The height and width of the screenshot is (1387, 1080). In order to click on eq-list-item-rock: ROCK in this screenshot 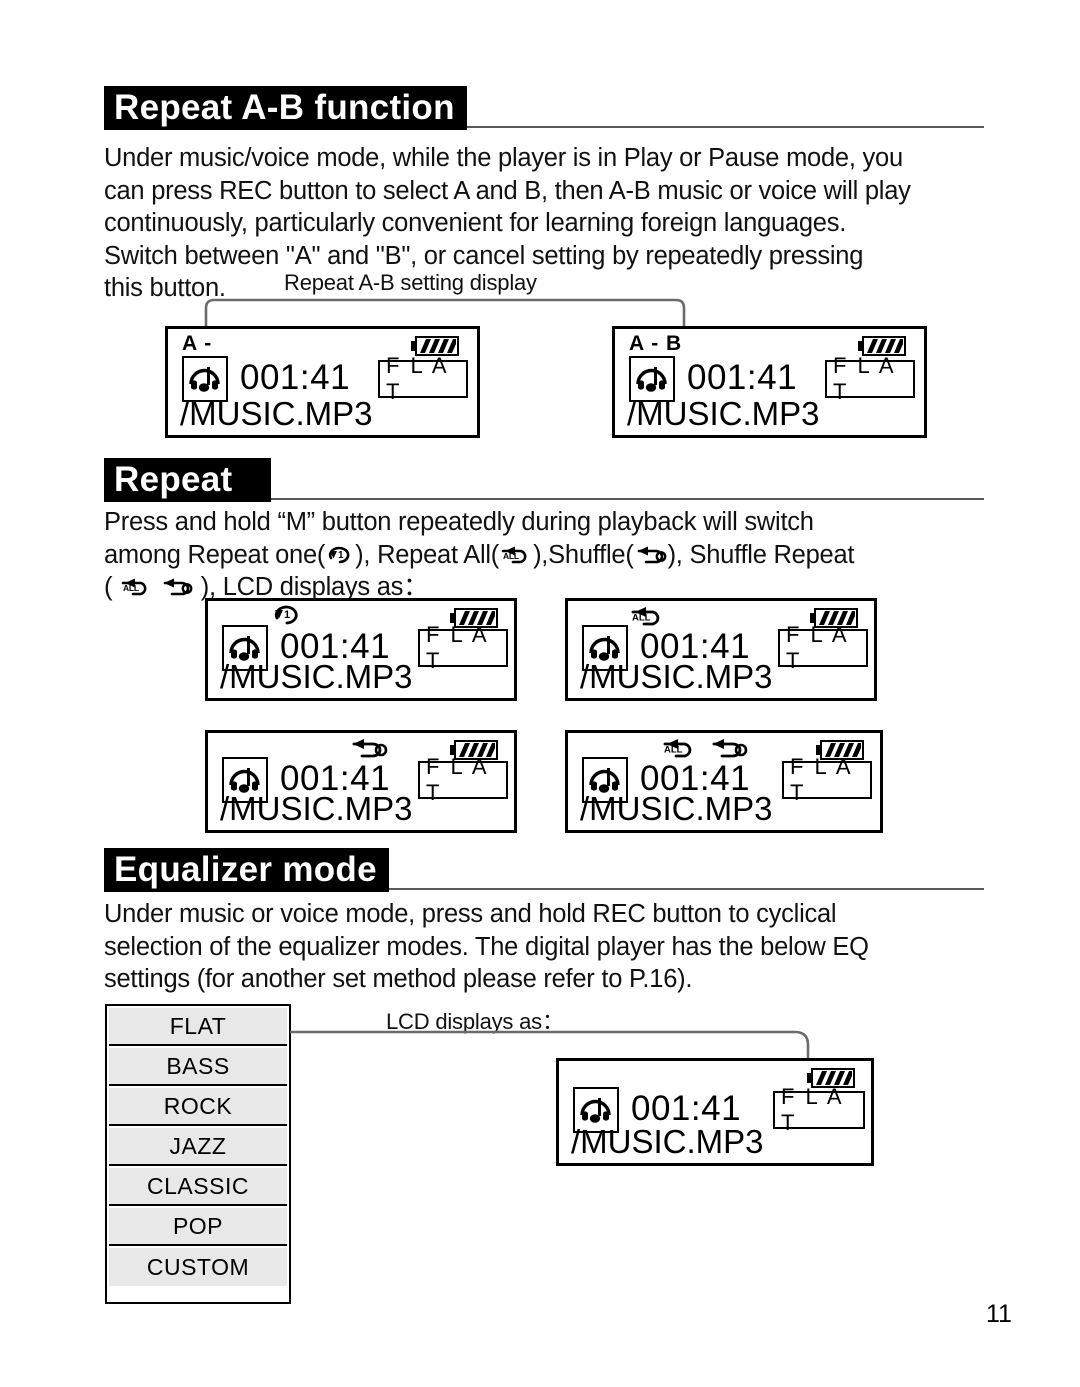, I will do `click(198, 1107)`.